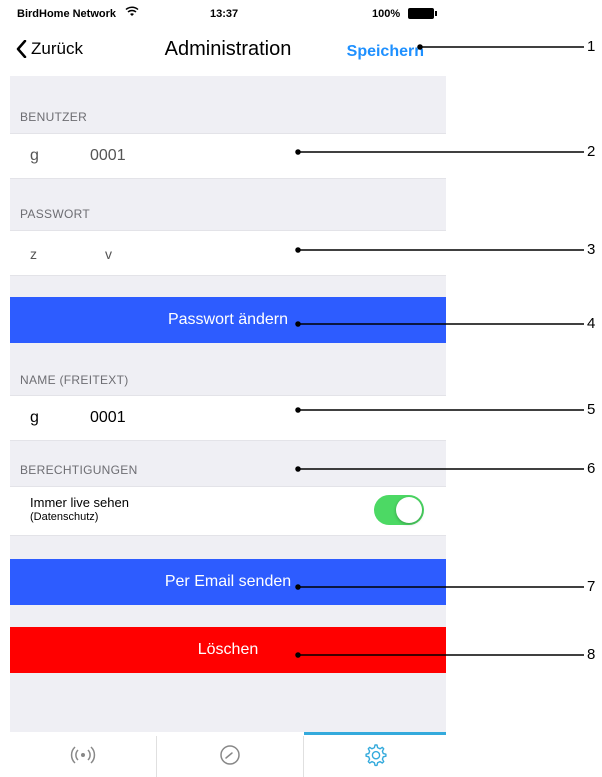 The image size is (602, 777). I want to click on save-button: Speichern, so click(385, 52).